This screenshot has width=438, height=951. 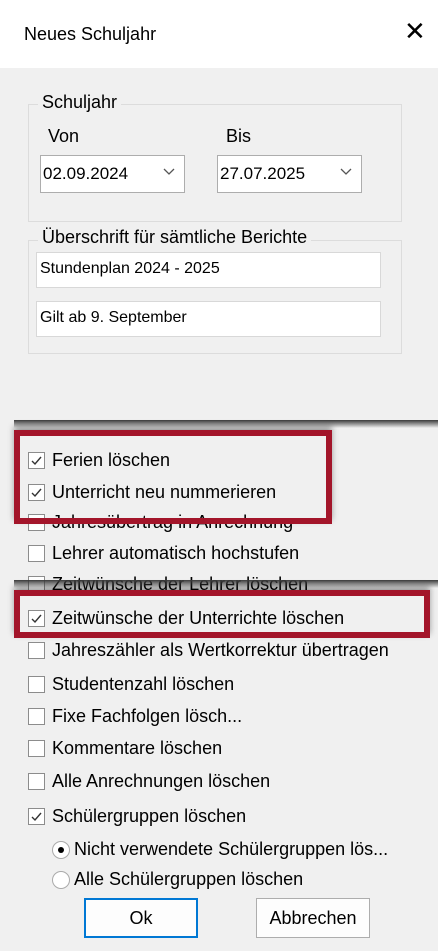 What do you see at coordinates (80, 102) in the screenshot?
I see `schuljahr-legend: Schuljahr` at bounding box center [80, 102].